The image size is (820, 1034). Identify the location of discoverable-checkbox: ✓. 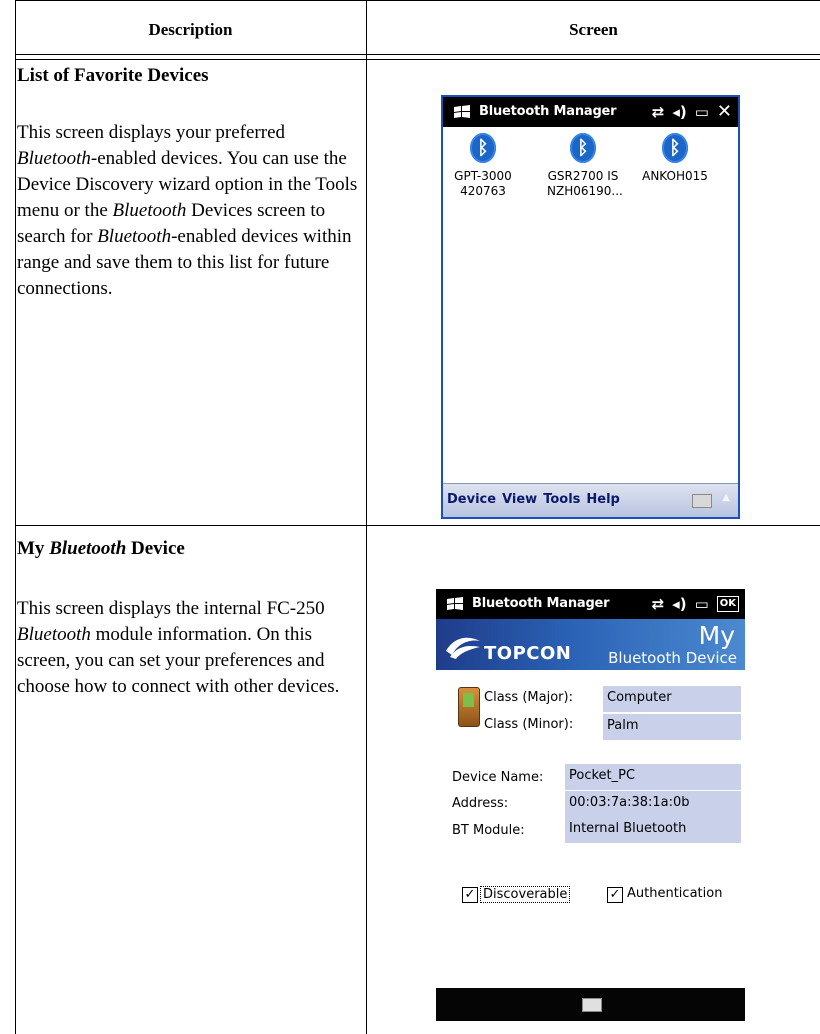
(470, 895).